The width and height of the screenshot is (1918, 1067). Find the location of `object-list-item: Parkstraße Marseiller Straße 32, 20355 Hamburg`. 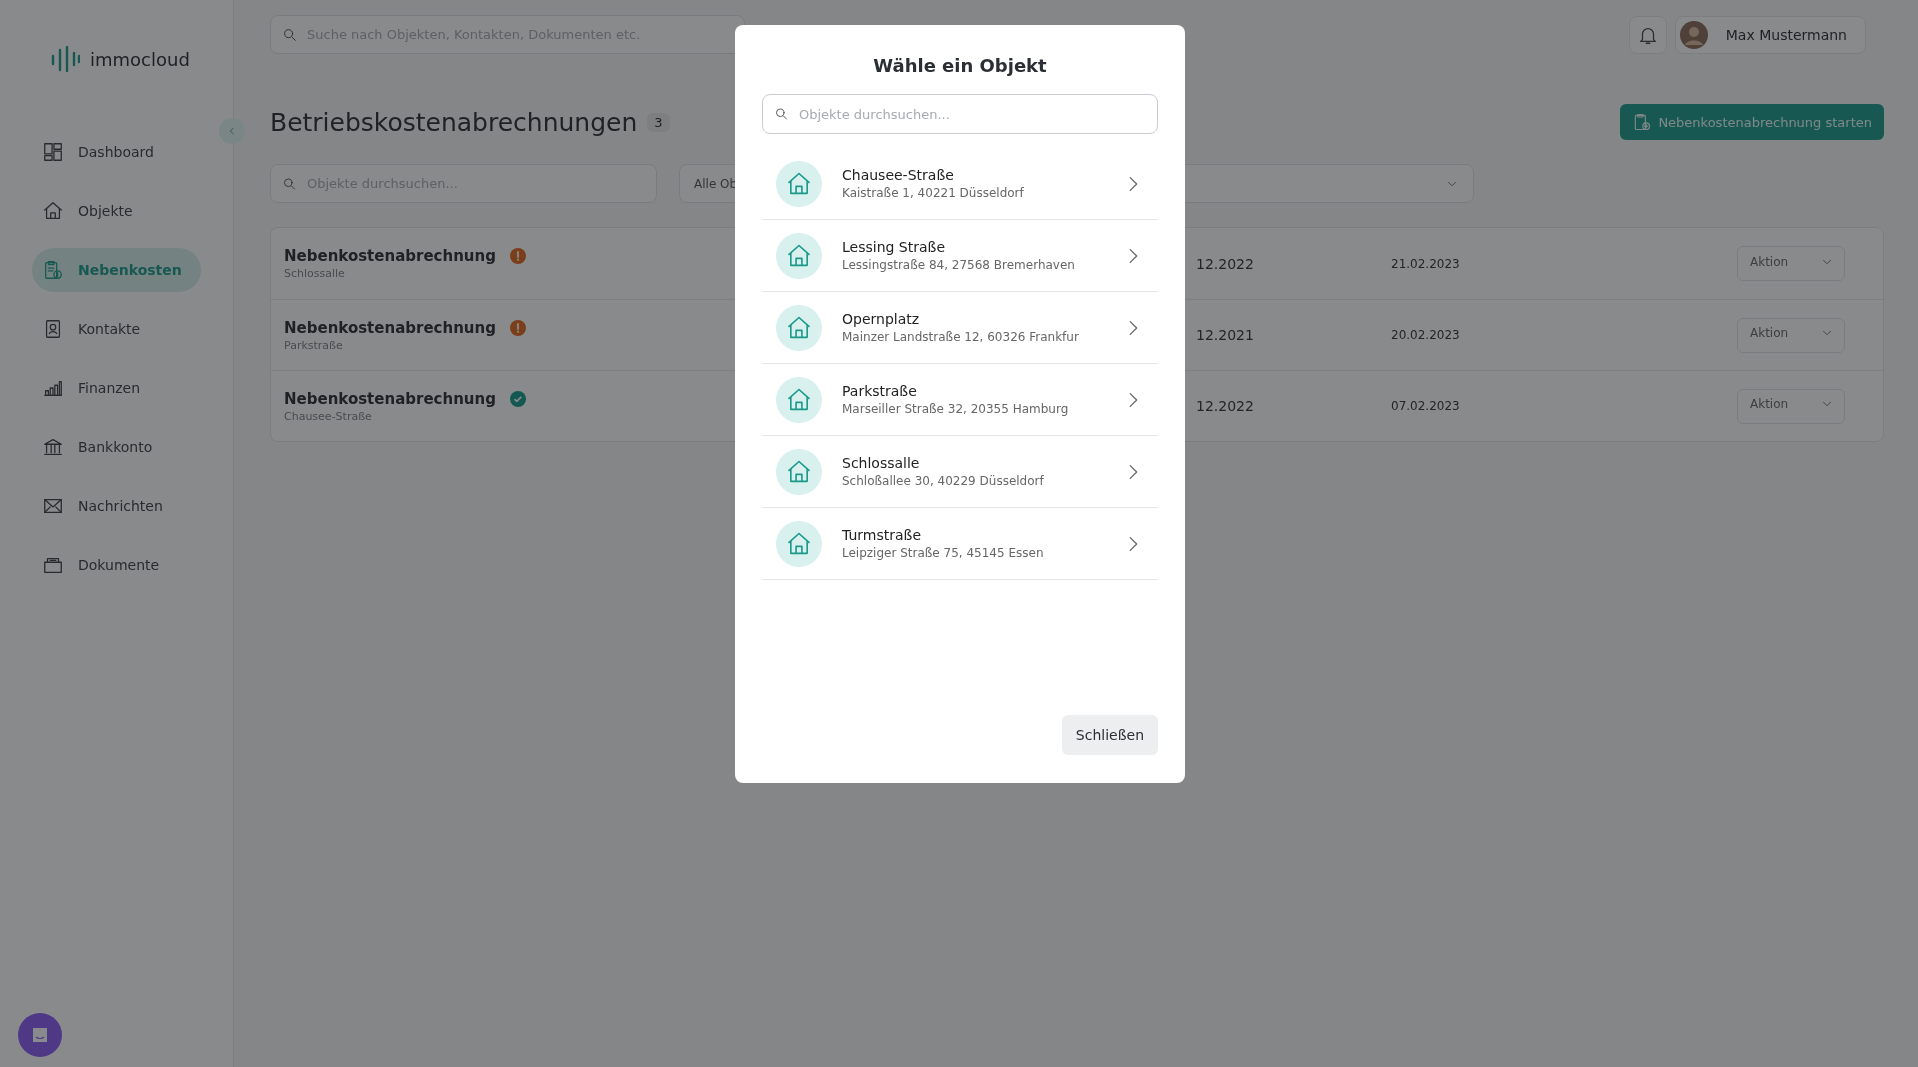

object-list-item: Parkstraße Marseiller Straße 32, 20355 Hamburg is located at coordinates (960, 400).